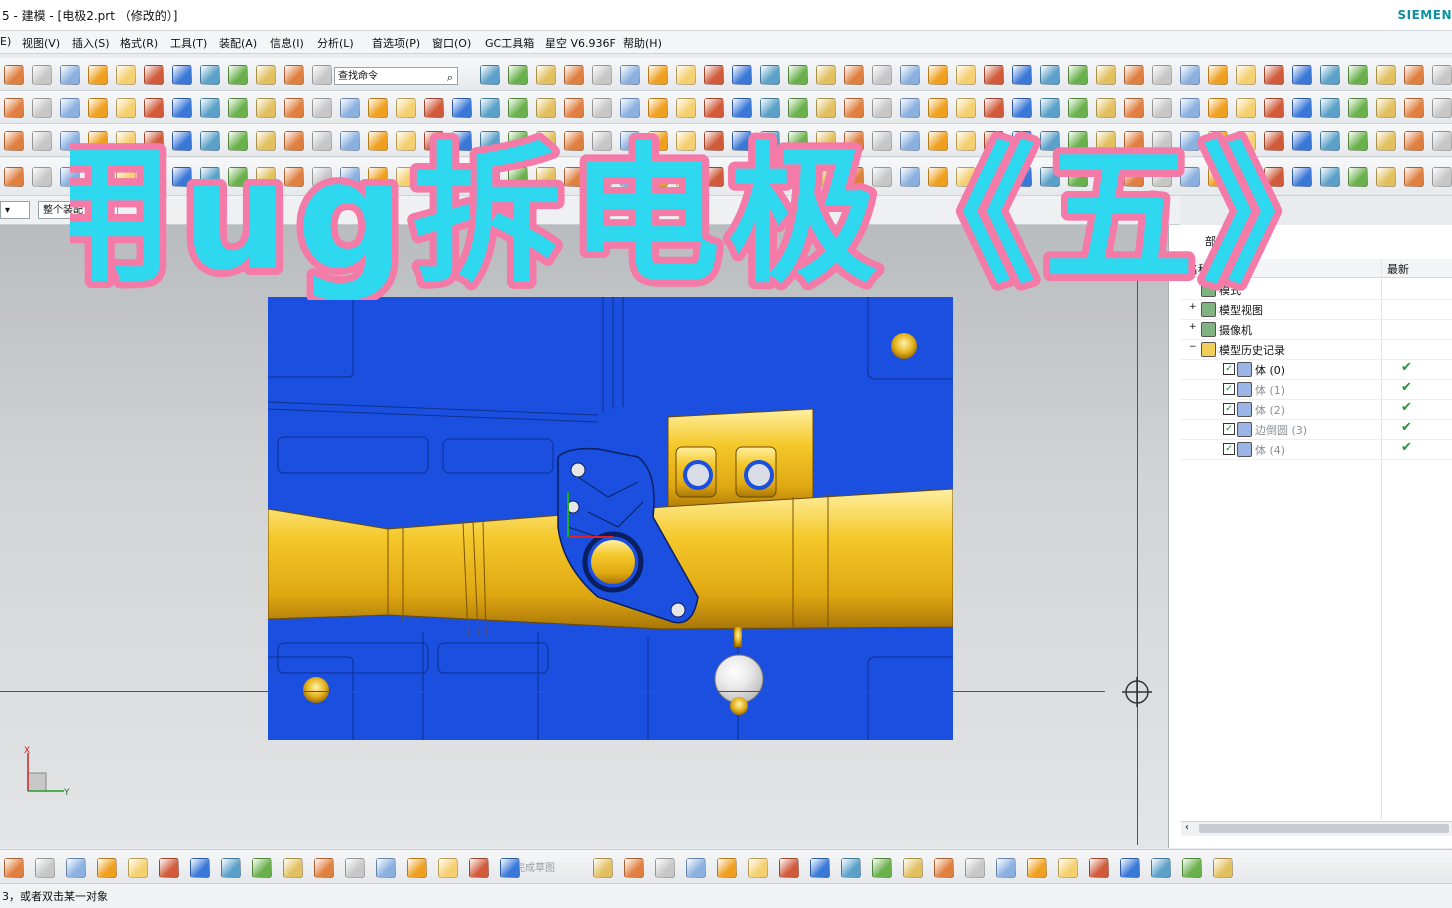  I want to click on filter-type-dropdown: ▾, so click(15, 210).